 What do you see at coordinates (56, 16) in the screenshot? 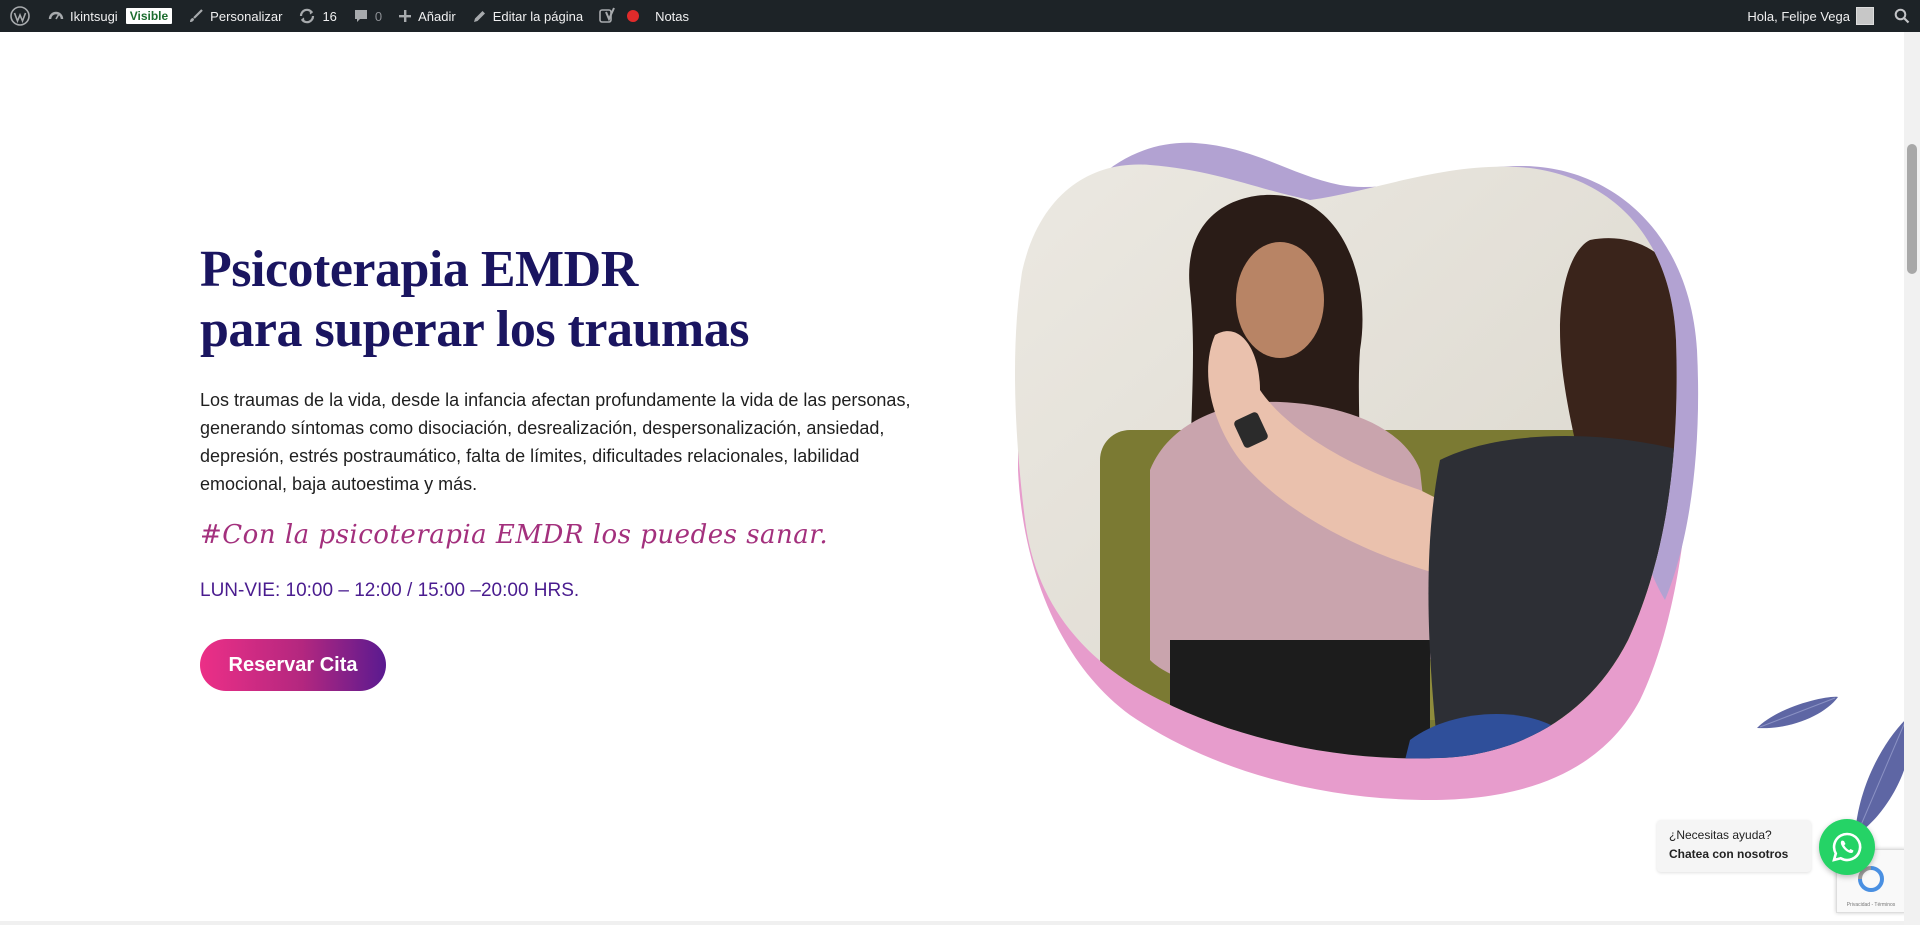
I see `dashboard-icon` at bounding box center [56, 16].